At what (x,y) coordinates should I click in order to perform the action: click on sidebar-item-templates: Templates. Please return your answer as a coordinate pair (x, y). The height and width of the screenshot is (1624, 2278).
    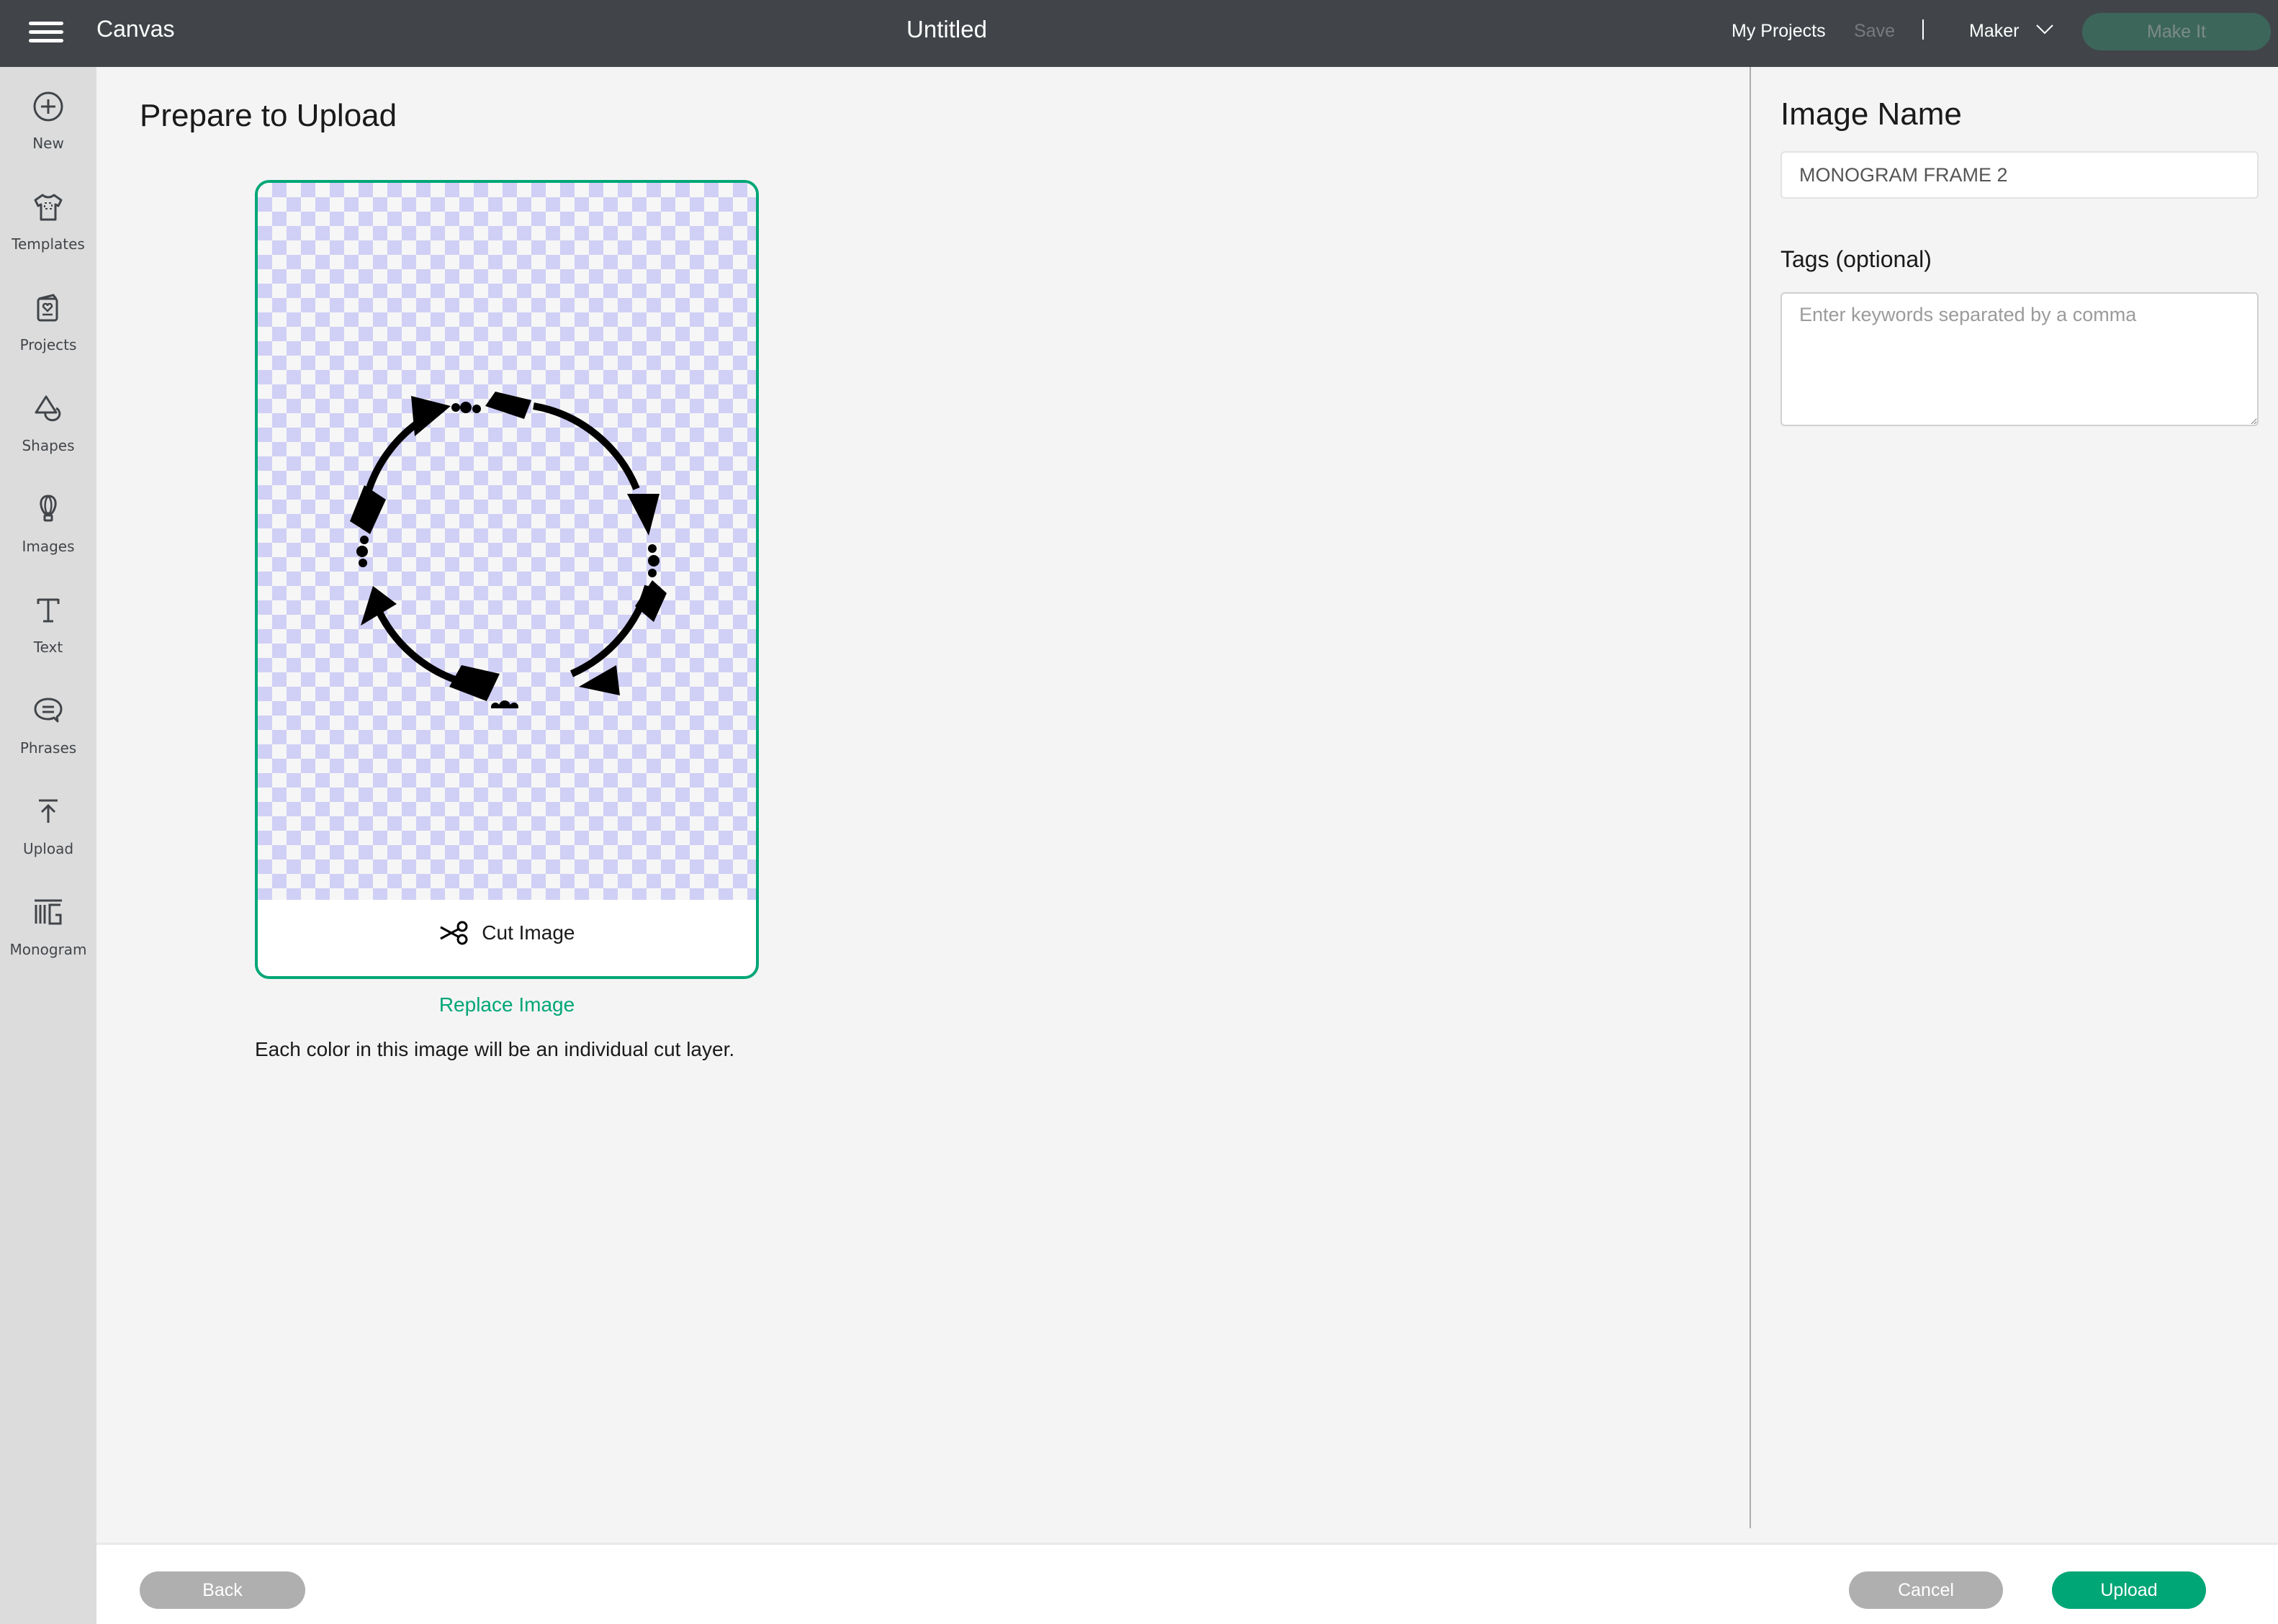
    Looking at the image, I should click on (48, 221).